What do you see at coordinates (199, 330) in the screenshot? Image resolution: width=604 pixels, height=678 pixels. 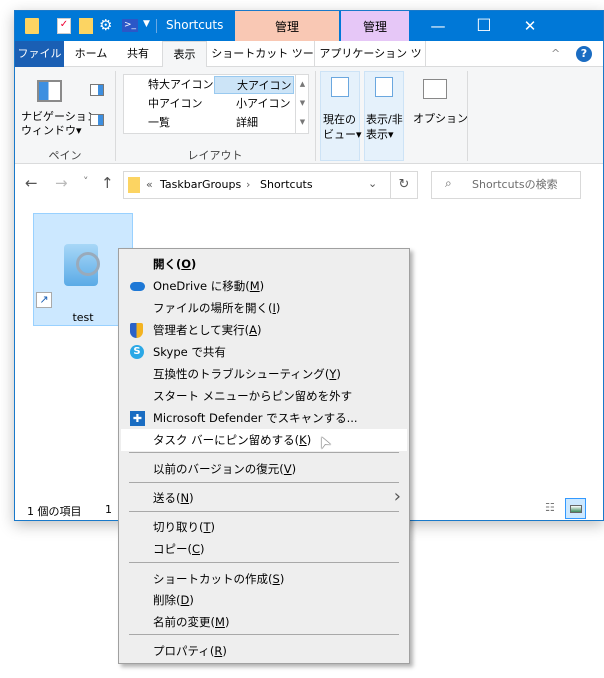 I see `menu-item-label: 管理者として実行` at bounding box center [199, 330].